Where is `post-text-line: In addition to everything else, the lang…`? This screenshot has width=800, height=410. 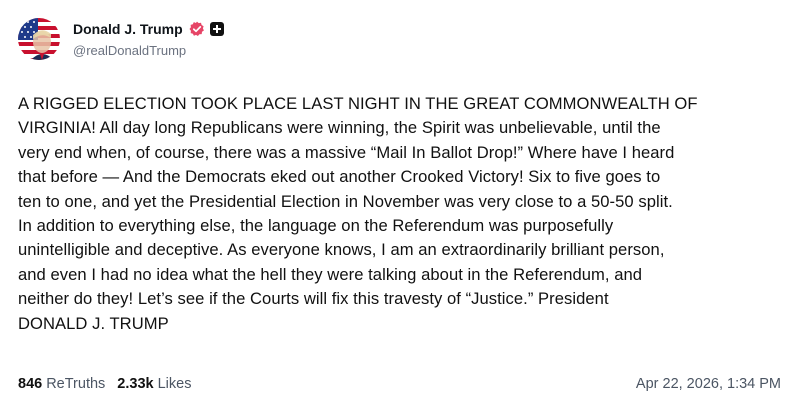
post-text-line: In addition to everything else, the lang… is located at coordinates (316, 226).